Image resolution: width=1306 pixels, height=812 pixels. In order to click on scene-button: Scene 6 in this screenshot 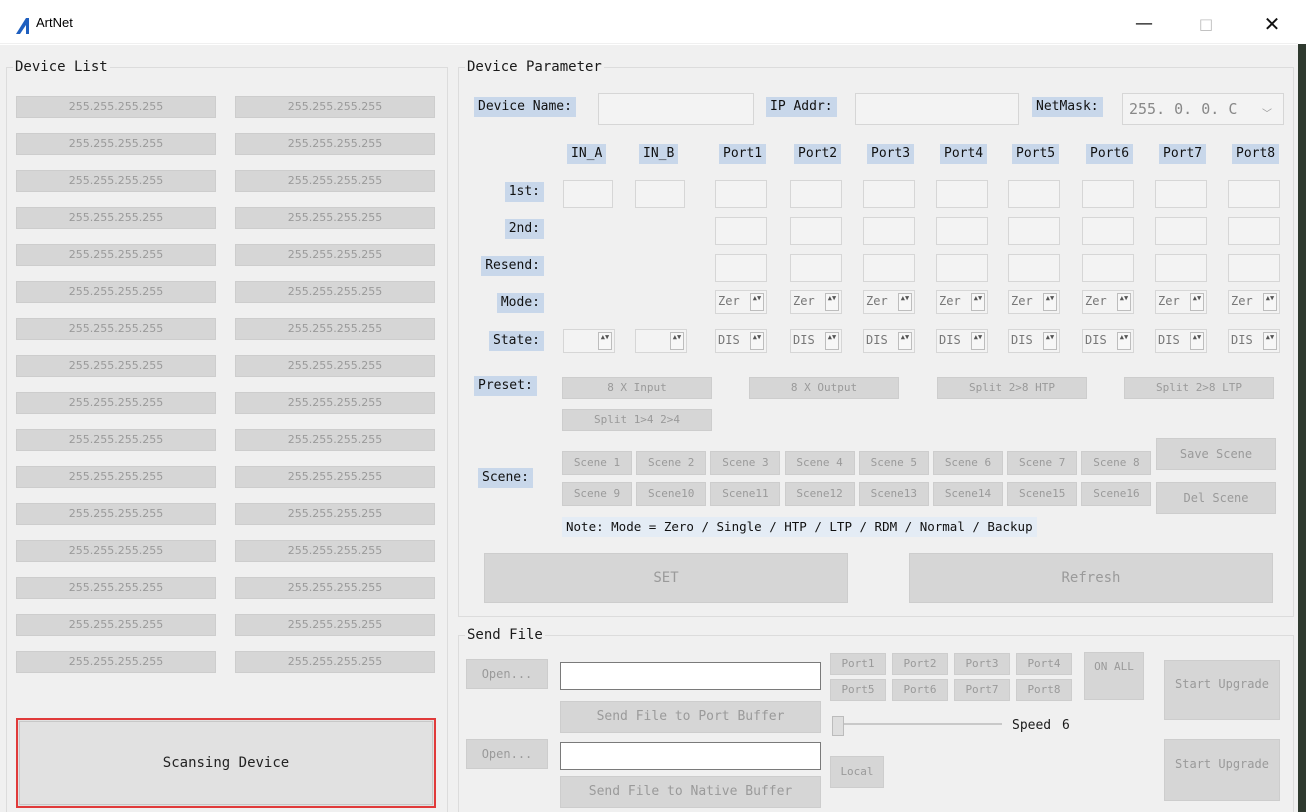, I will do `click(968, 463)`.